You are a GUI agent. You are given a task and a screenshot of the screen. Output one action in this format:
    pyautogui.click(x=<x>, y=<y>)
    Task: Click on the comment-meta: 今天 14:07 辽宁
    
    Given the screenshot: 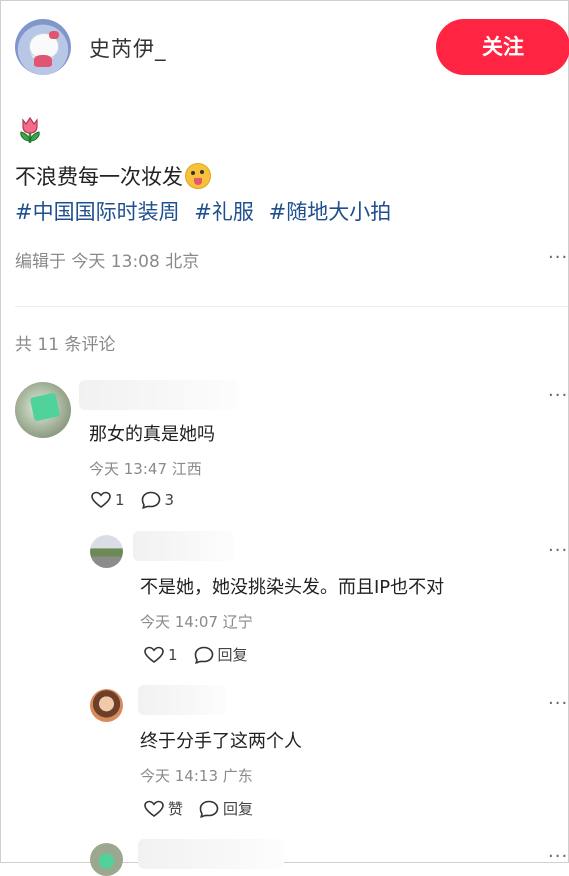 What is the action you would take?
    pyautogui.click(x=196, y=622)
    